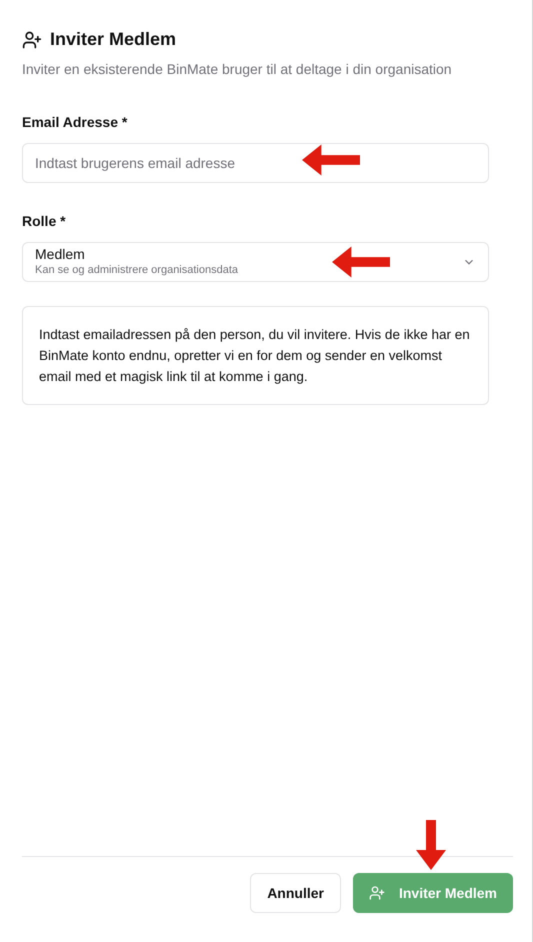 The width and height of the screenshot is (533, 942). What do you see at coordinates (255, 356) in the screenshot?
I see `info-text: Indtast emailadressen på den person, du vil invitere. Hvis de ikke har en BinMate konto endnu, opretter vi en for dem og sender en velkomst email med et magisk link til at komme i gang.` at bounding box center [255, 356].